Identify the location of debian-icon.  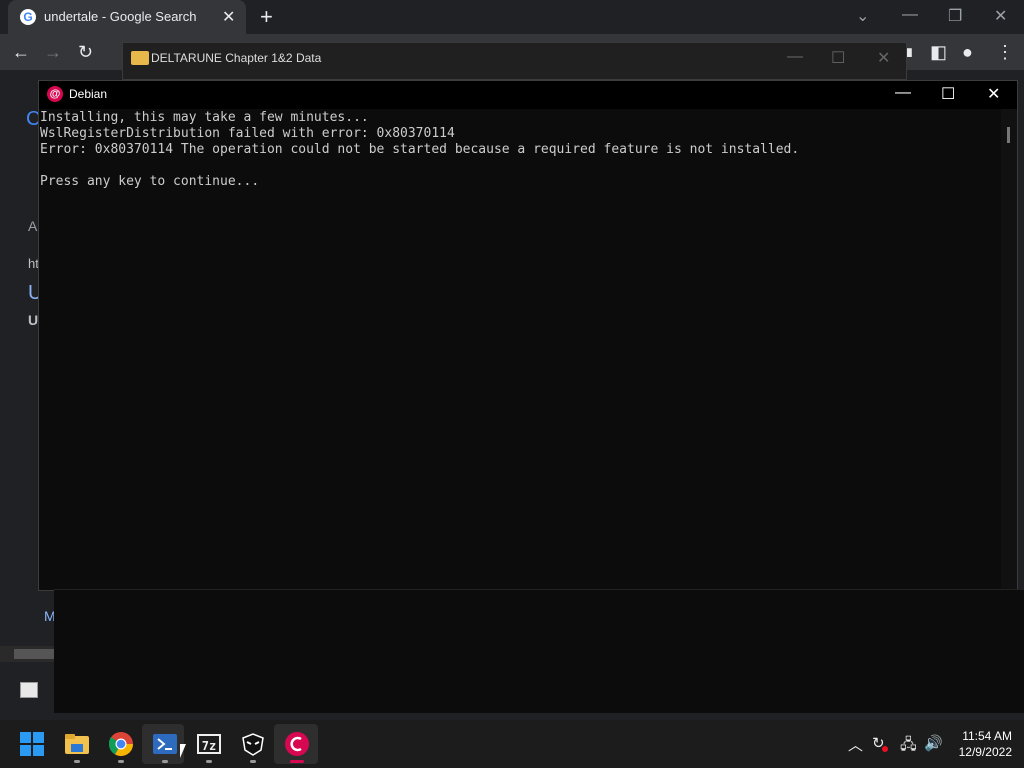
(297, 744).